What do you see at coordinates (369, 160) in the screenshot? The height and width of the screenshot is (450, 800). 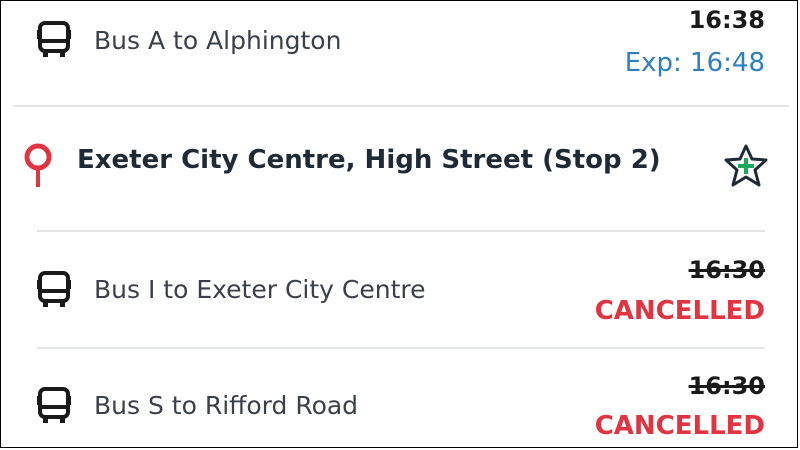 I see `stop-name: Exeter City Centre, High Street (Stop 2)` at bounding box center [369, 160].